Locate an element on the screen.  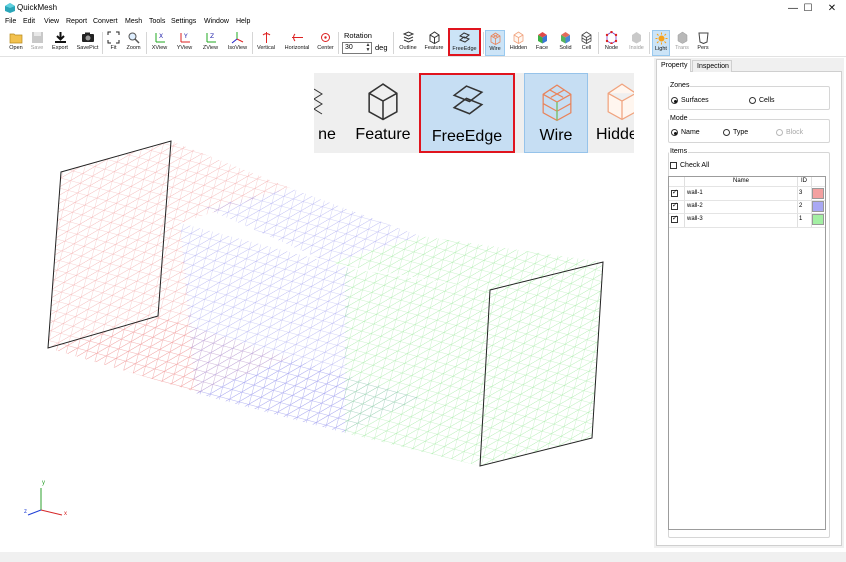
trans-button: Trans is located at coordinates (682, 43).